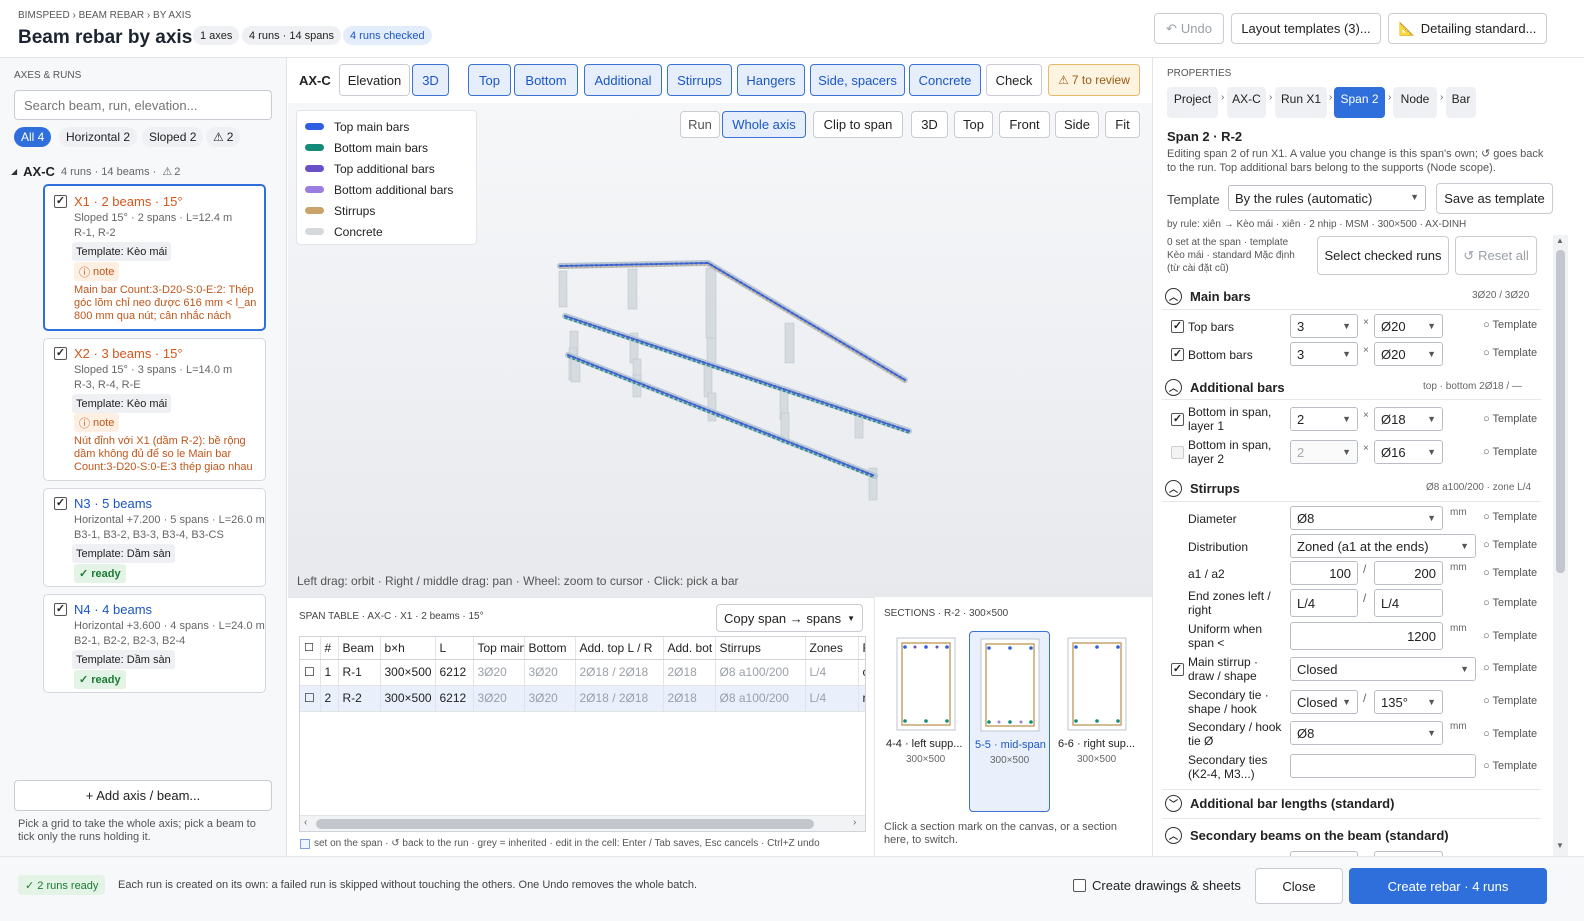 The width and height of the screenshot is (1584, 921). What do you see at coordinates (1189, 28) in the screenshot?
I see `undo-button: ↶ Undo` at bounding box center [1189, 28].